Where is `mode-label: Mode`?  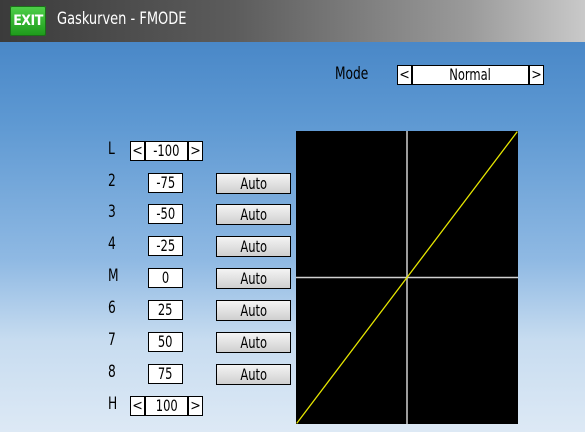
mode-label: Mode is located at coordinates (352, 74).